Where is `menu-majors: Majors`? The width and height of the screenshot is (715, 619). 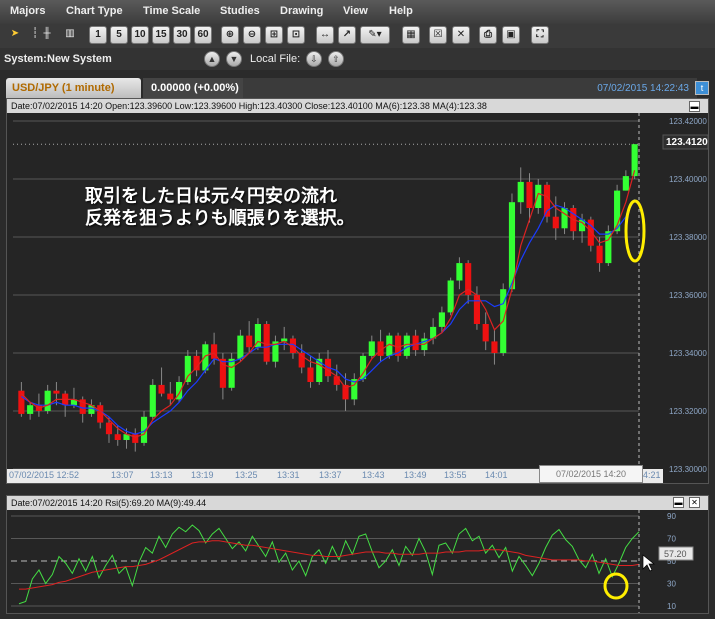
menu-majors: Majors is located at coordinates (27, 11).